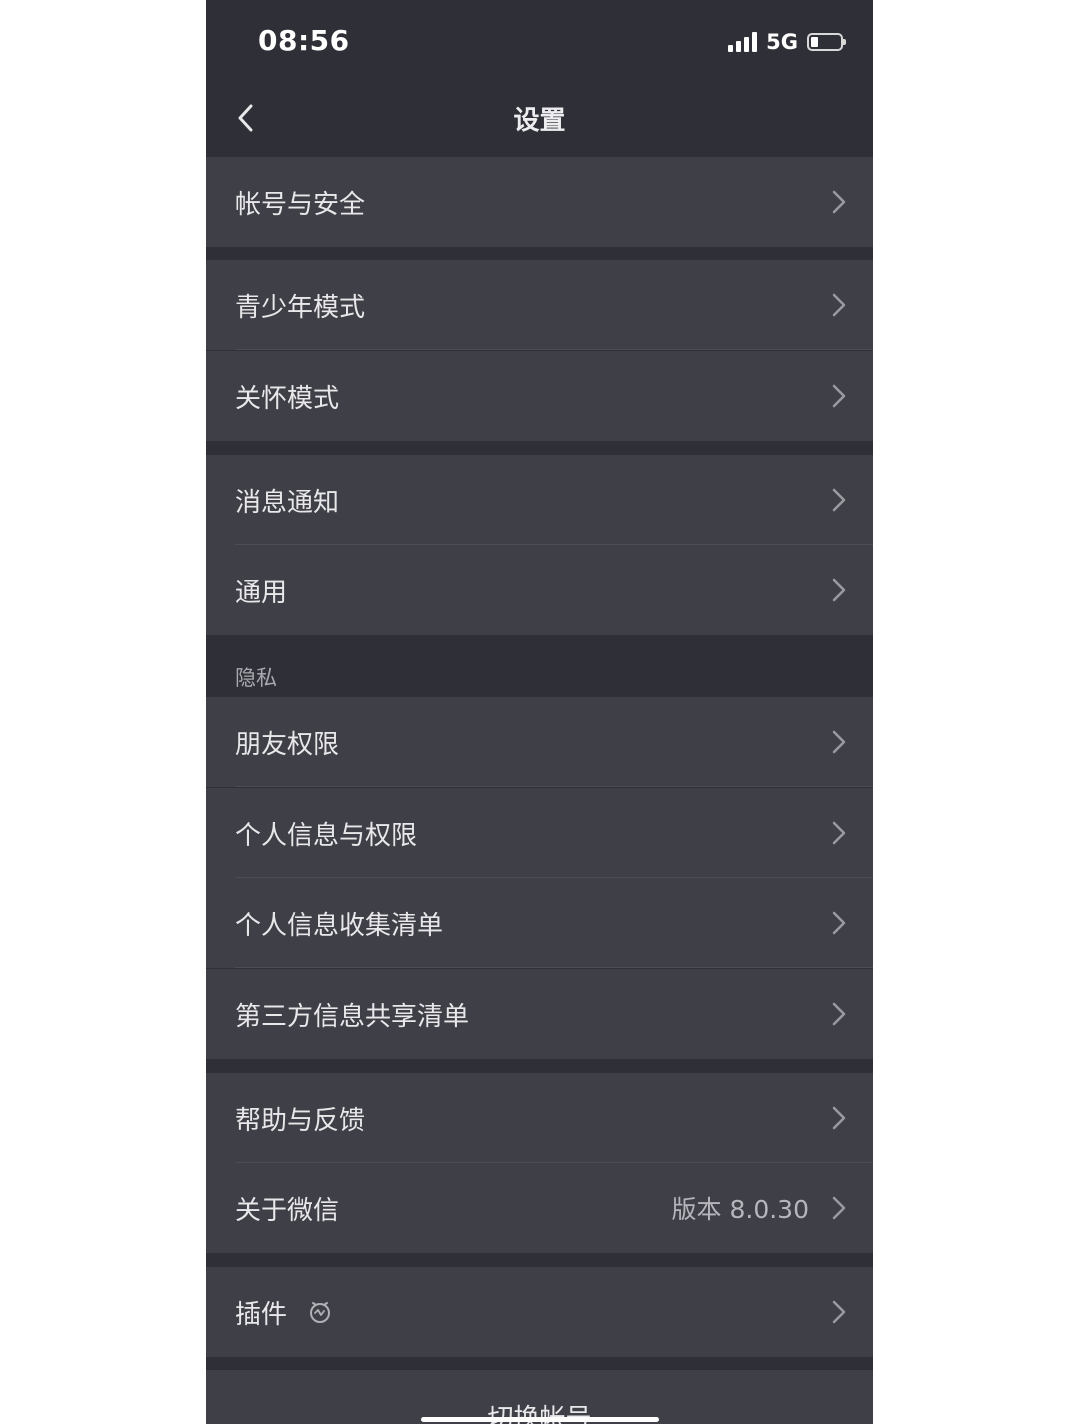 Image resolution: width=1080 pixels, height=1424 pixels. What do you see at coordinates (339, 925) in the screenshot?
I see `row-label: 个人信息收集清单` at bounding box center [339, 925].